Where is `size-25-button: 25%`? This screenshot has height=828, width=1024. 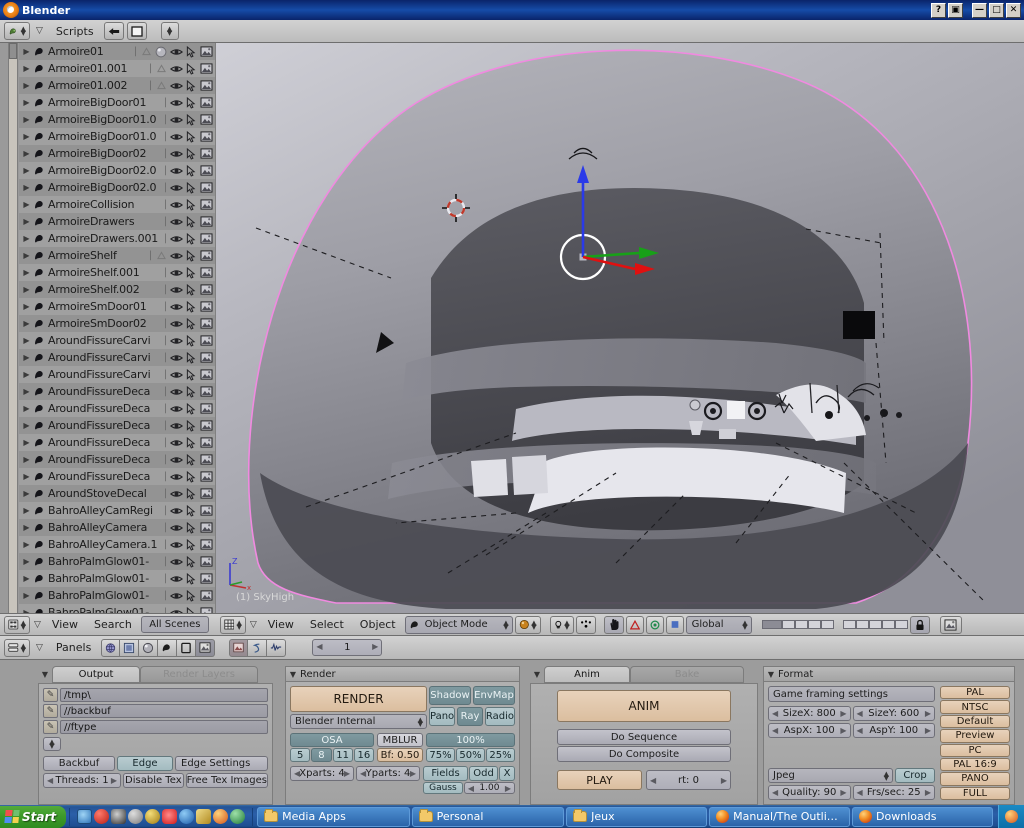
size-25-button: 25% is located at coordinates (500, 755).